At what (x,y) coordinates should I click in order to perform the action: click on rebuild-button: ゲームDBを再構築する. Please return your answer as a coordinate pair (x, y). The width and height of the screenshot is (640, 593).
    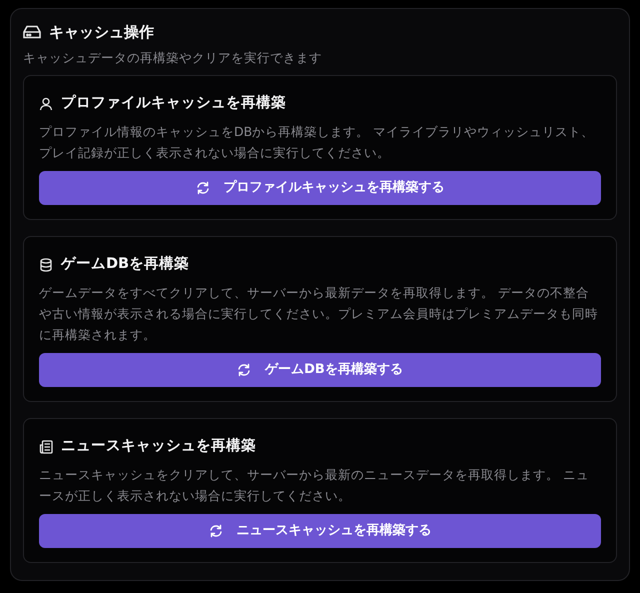
    Looking at the image, I should click on (320, 369).